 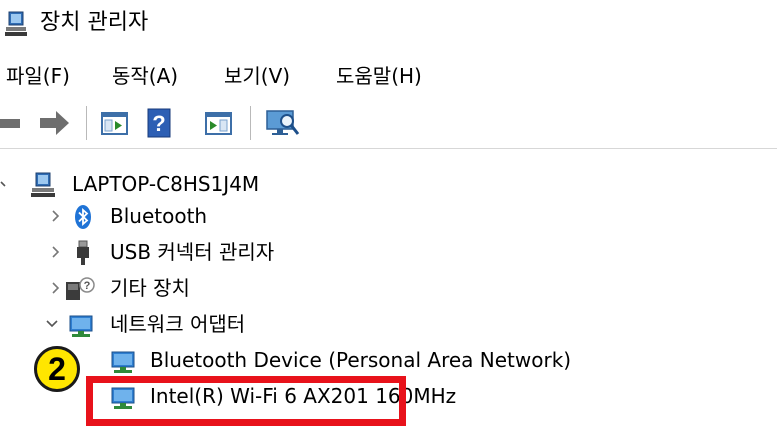 What do you see at coordinates (388, 324) in the screenshot?
I see `tree-item-network-adapters: 네트워크 어댑터` at bounding box center [388, 324].